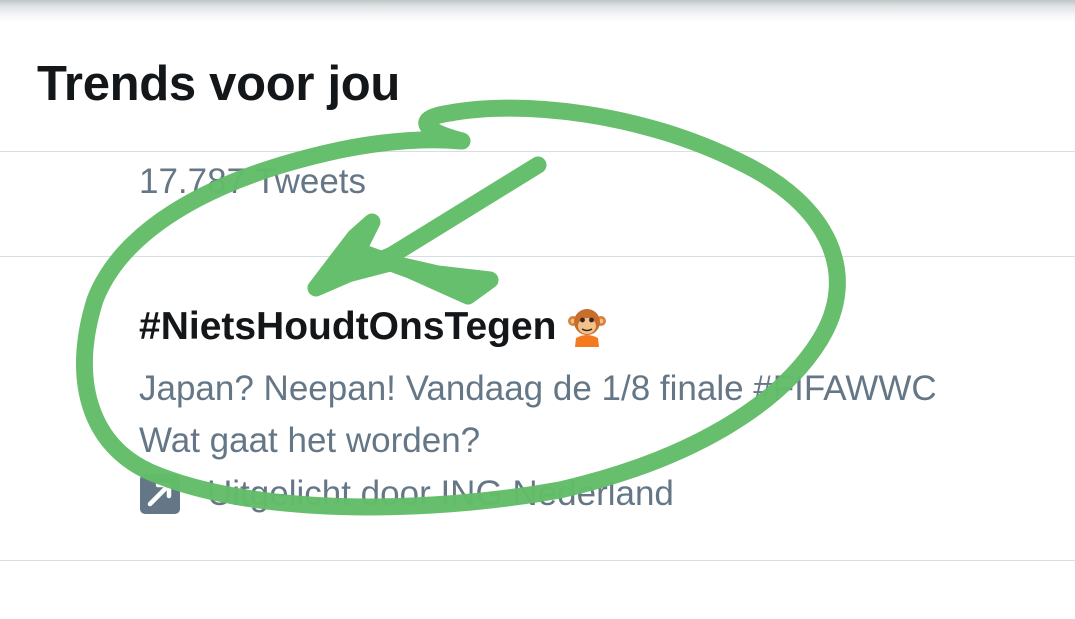  I want to click on section-title: Trends voor jou, so click(219, 84).